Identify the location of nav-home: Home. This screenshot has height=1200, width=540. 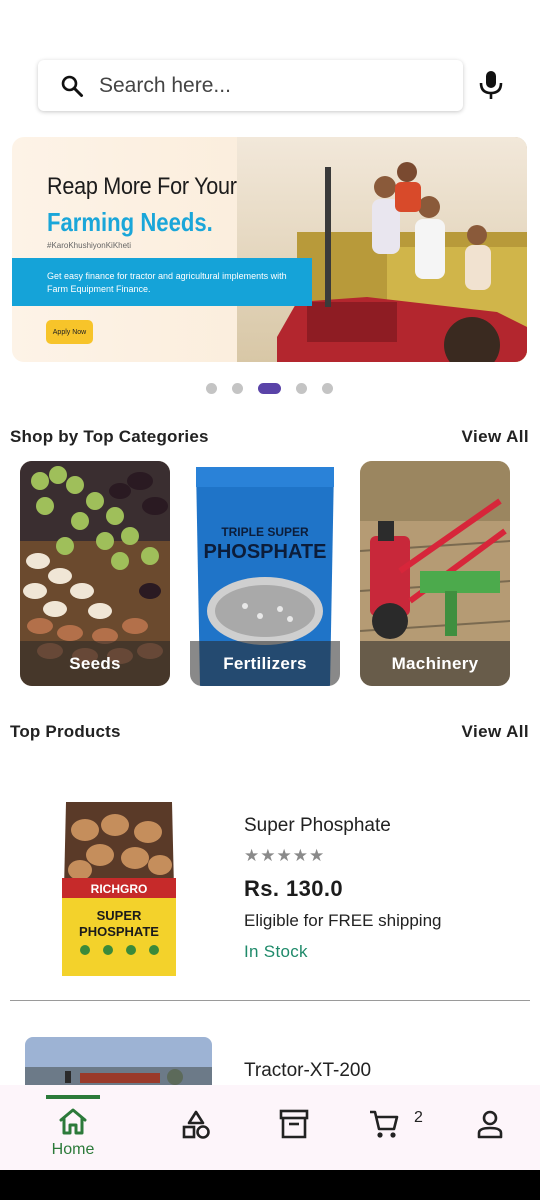
(73, 1127).